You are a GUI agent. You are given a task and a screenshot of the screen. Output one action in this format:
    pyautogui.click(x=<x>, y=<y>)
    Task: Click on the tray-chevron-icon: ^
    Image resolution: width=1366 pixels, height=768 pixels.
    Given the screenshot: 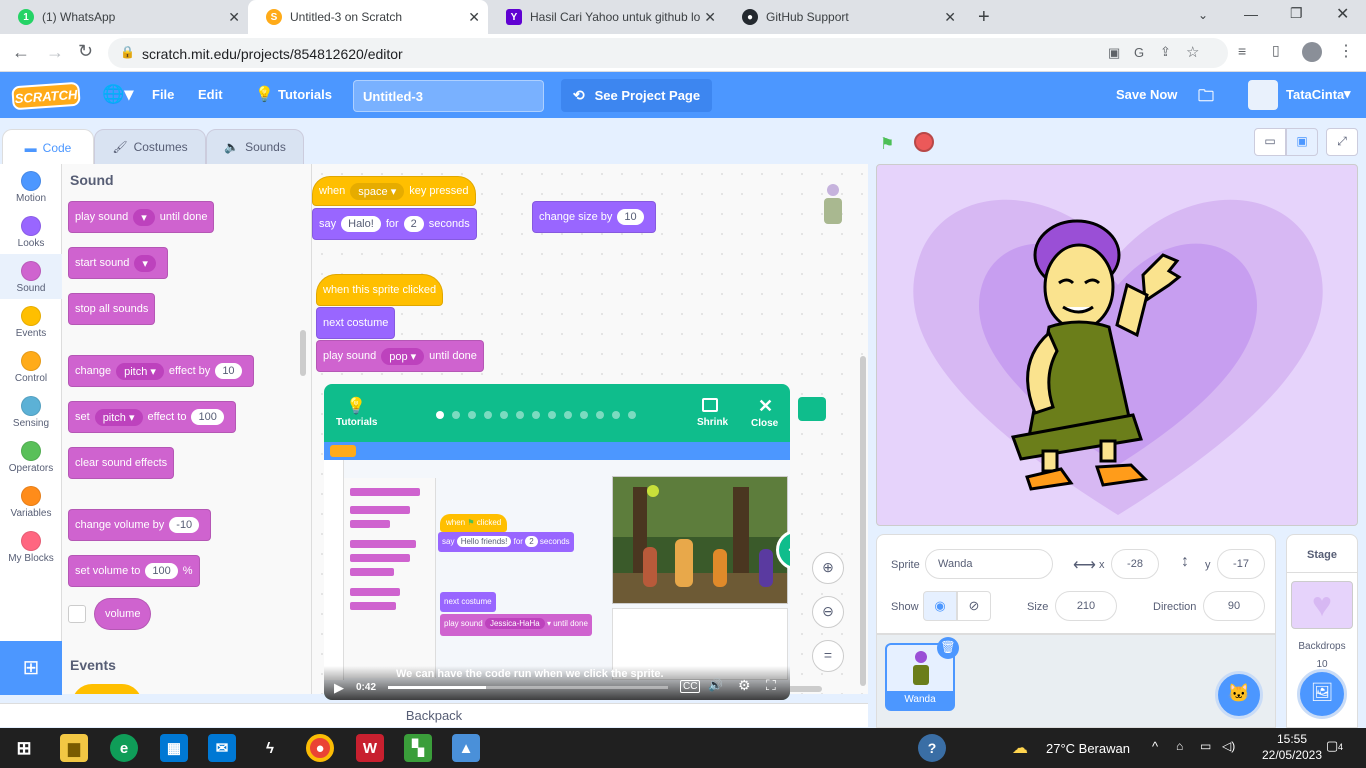 What is the action you would take?
    pyautogui.click(x=1155, y=746)
    